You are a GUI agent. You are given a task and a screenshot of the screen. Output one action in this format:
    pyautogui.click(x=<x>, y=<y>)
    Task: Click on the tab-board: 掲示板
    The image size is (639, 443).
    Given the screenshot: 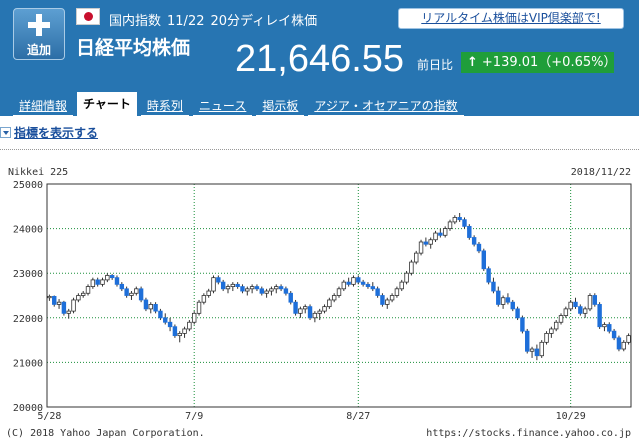 What is the action you would take?
    pyautogui.click(x=280, y=106)
    